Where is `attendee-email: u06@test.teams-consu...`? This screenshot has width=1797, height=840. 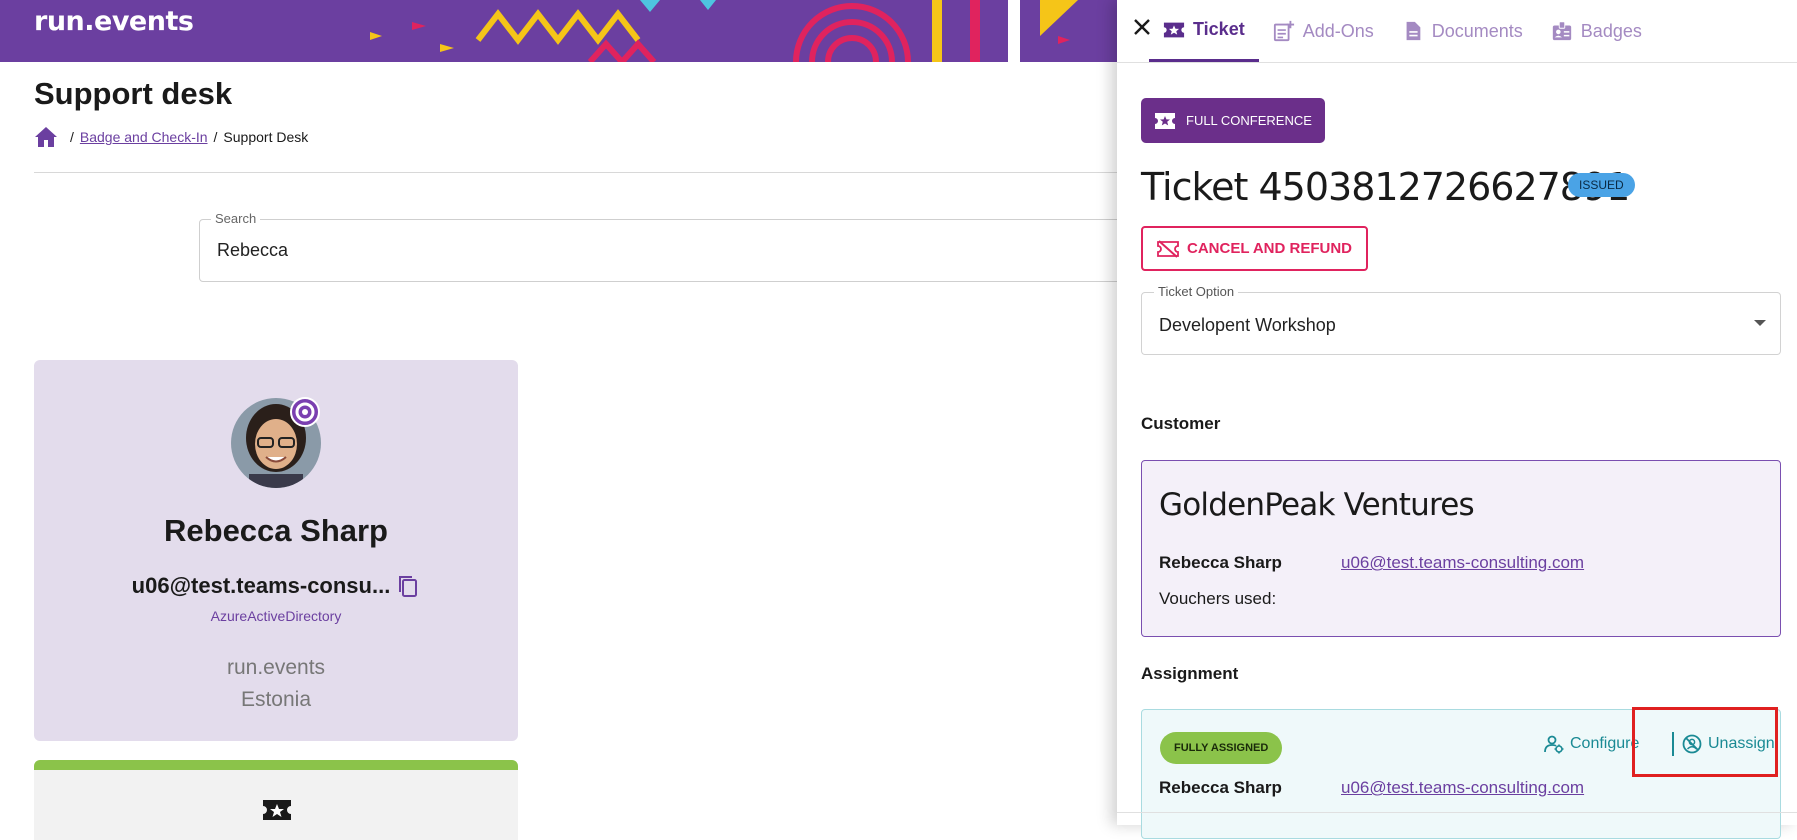
attendee-email: u06@test.teams-consu... is located at coordinates (261, 585).